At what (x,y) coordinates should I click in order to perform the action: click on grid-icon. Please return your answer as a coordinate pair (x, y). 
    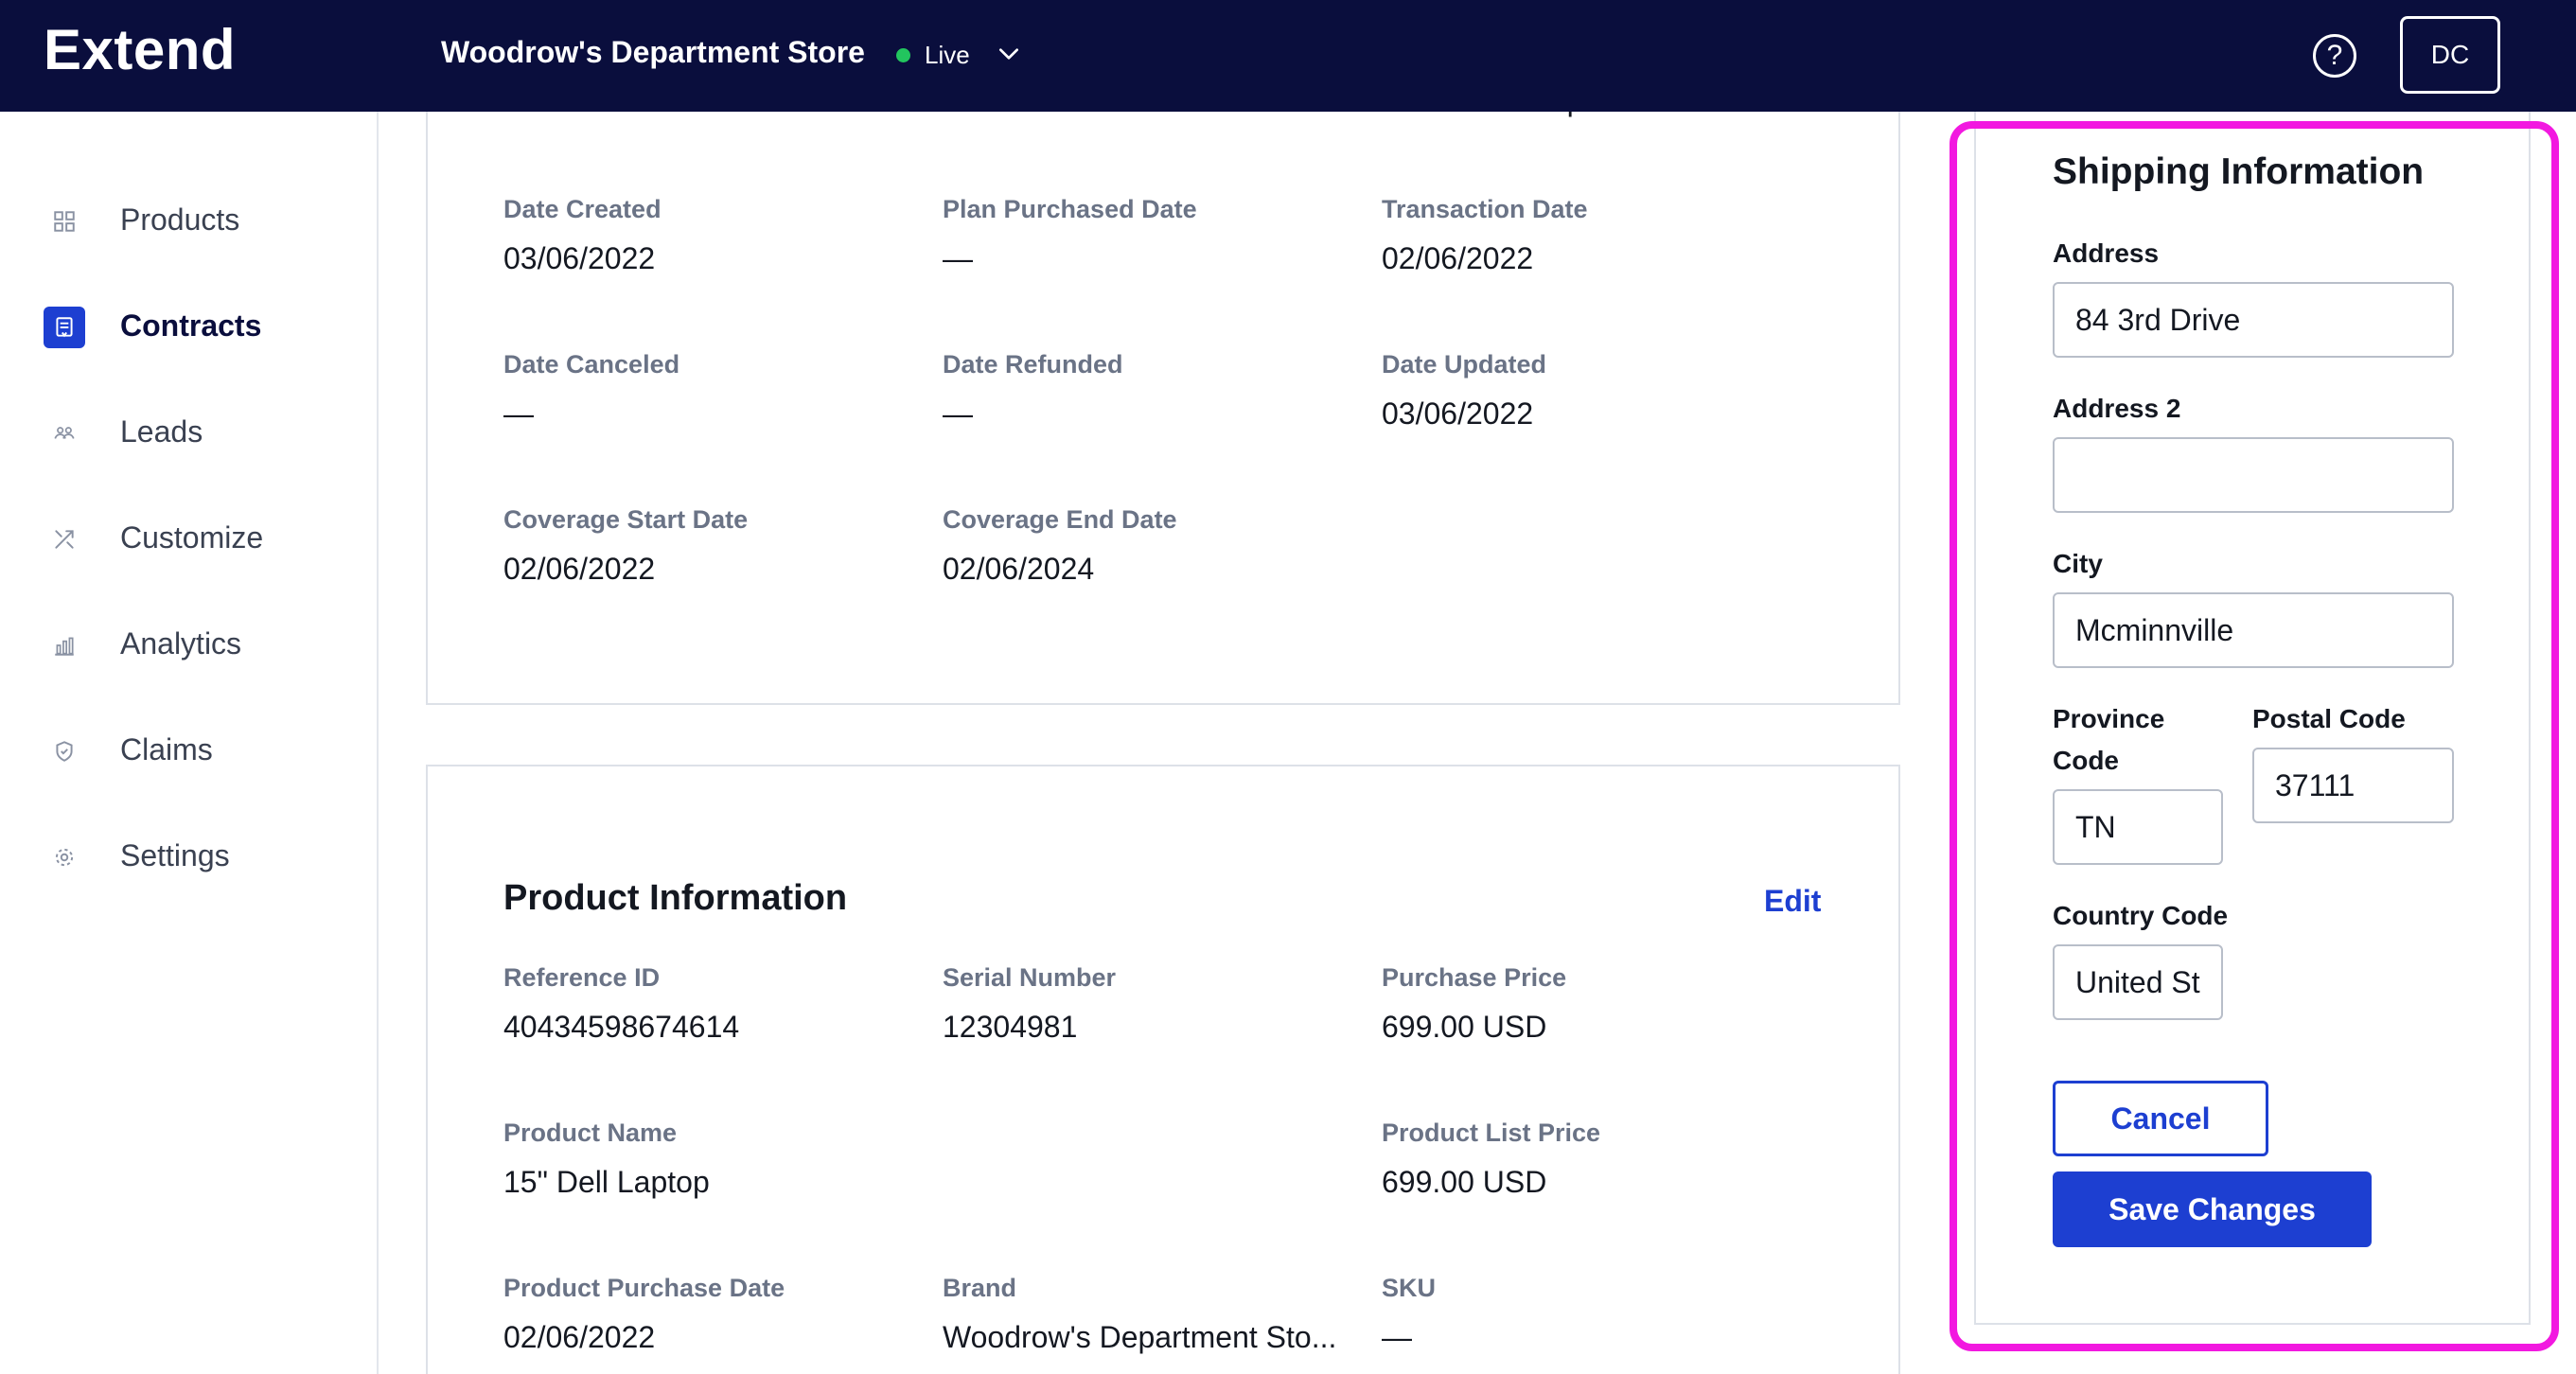
    Looking at the image, I should click on (64, 221).